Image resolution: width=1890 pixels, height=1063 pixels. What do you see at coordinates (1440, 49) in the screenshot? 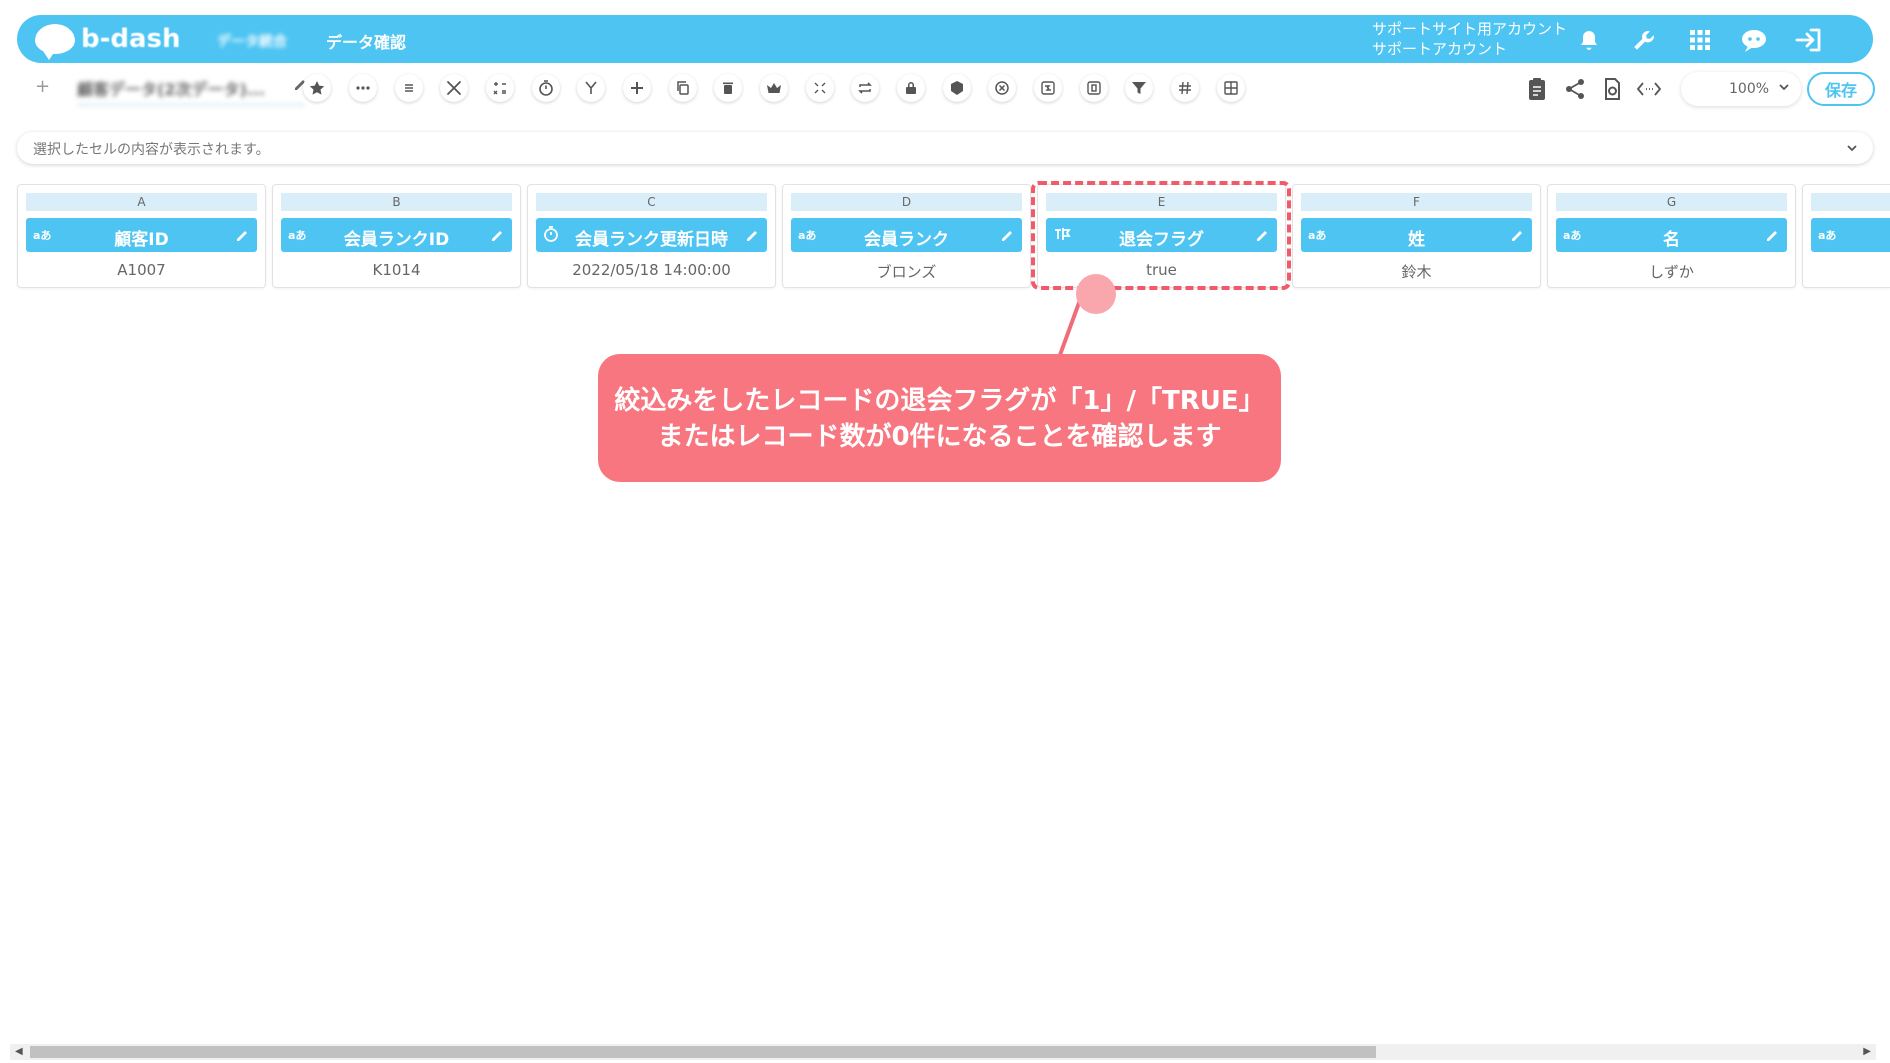
I see `account-line-2: サポートアカウント` at bounding box center [1440, 49].